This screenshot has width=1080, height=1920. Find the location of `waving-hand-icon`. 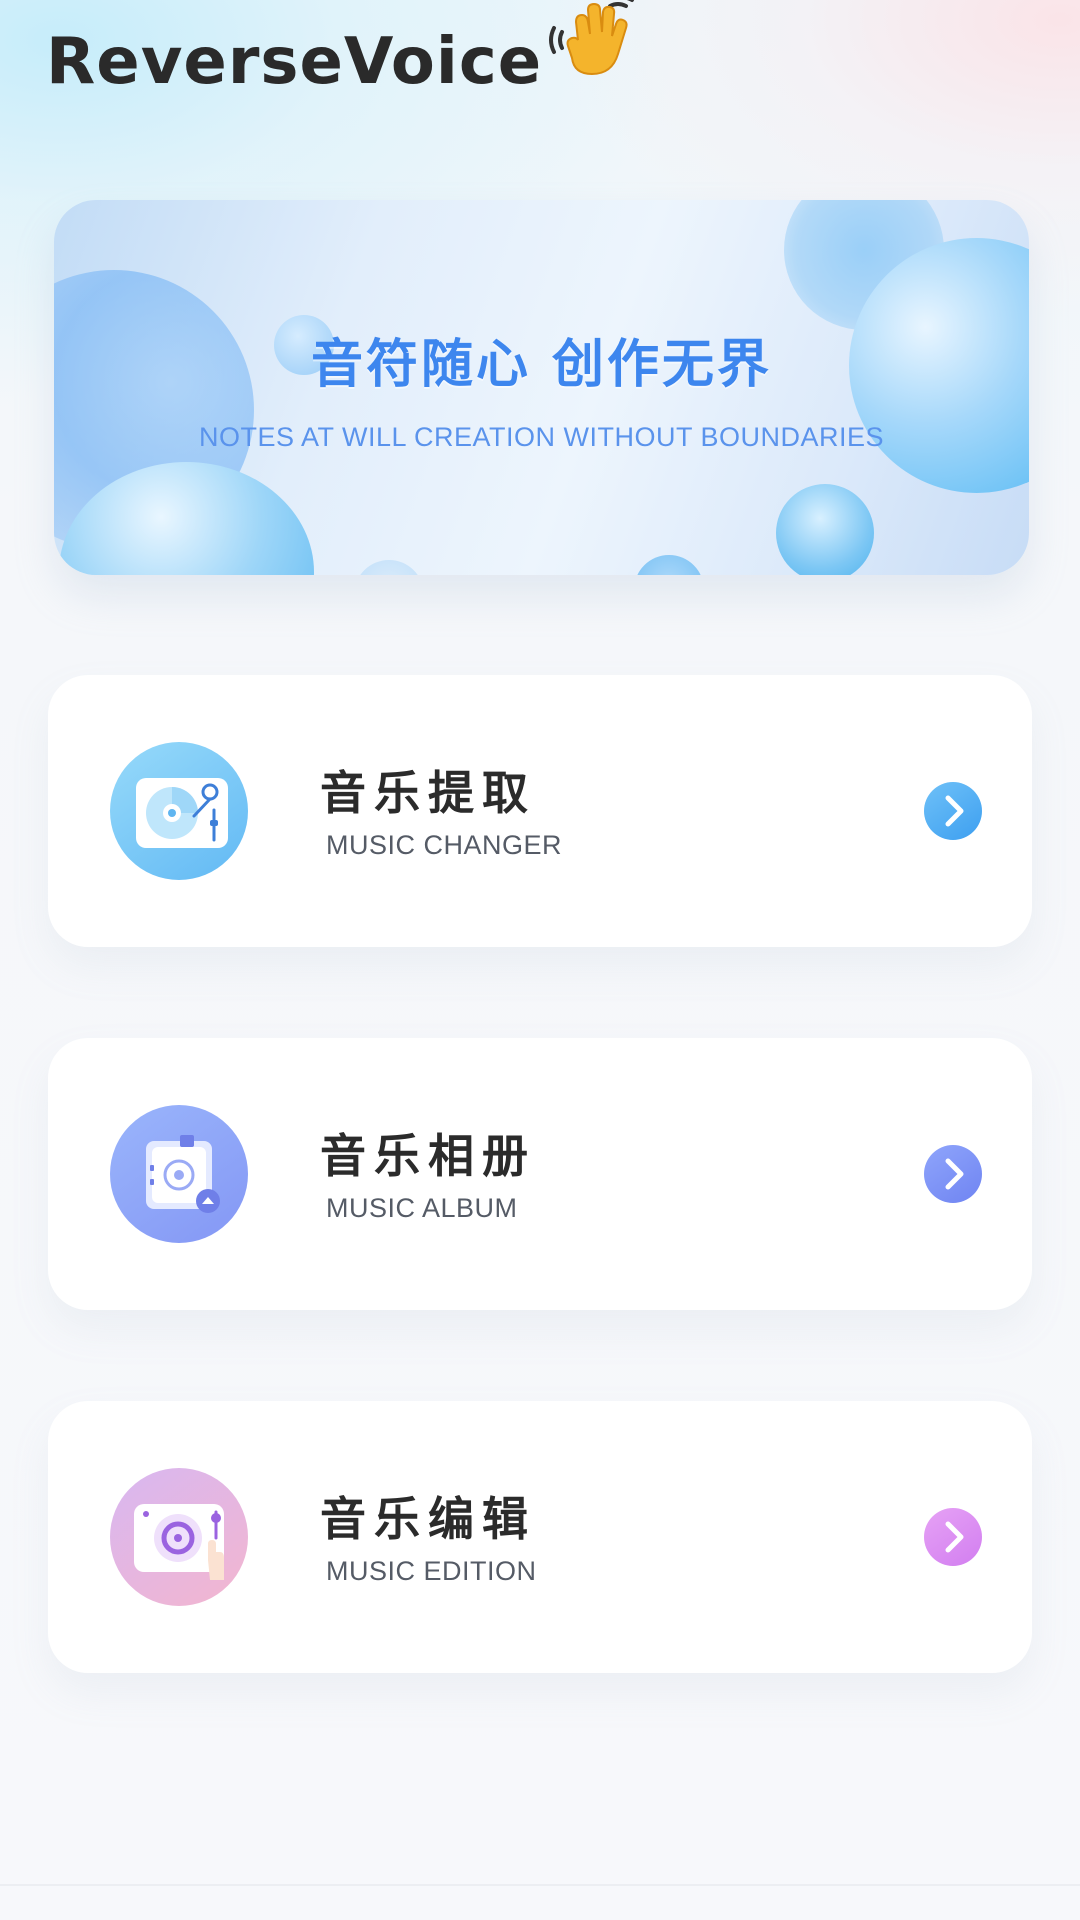

waving-hand-icon is located at coordinates (598, 41).